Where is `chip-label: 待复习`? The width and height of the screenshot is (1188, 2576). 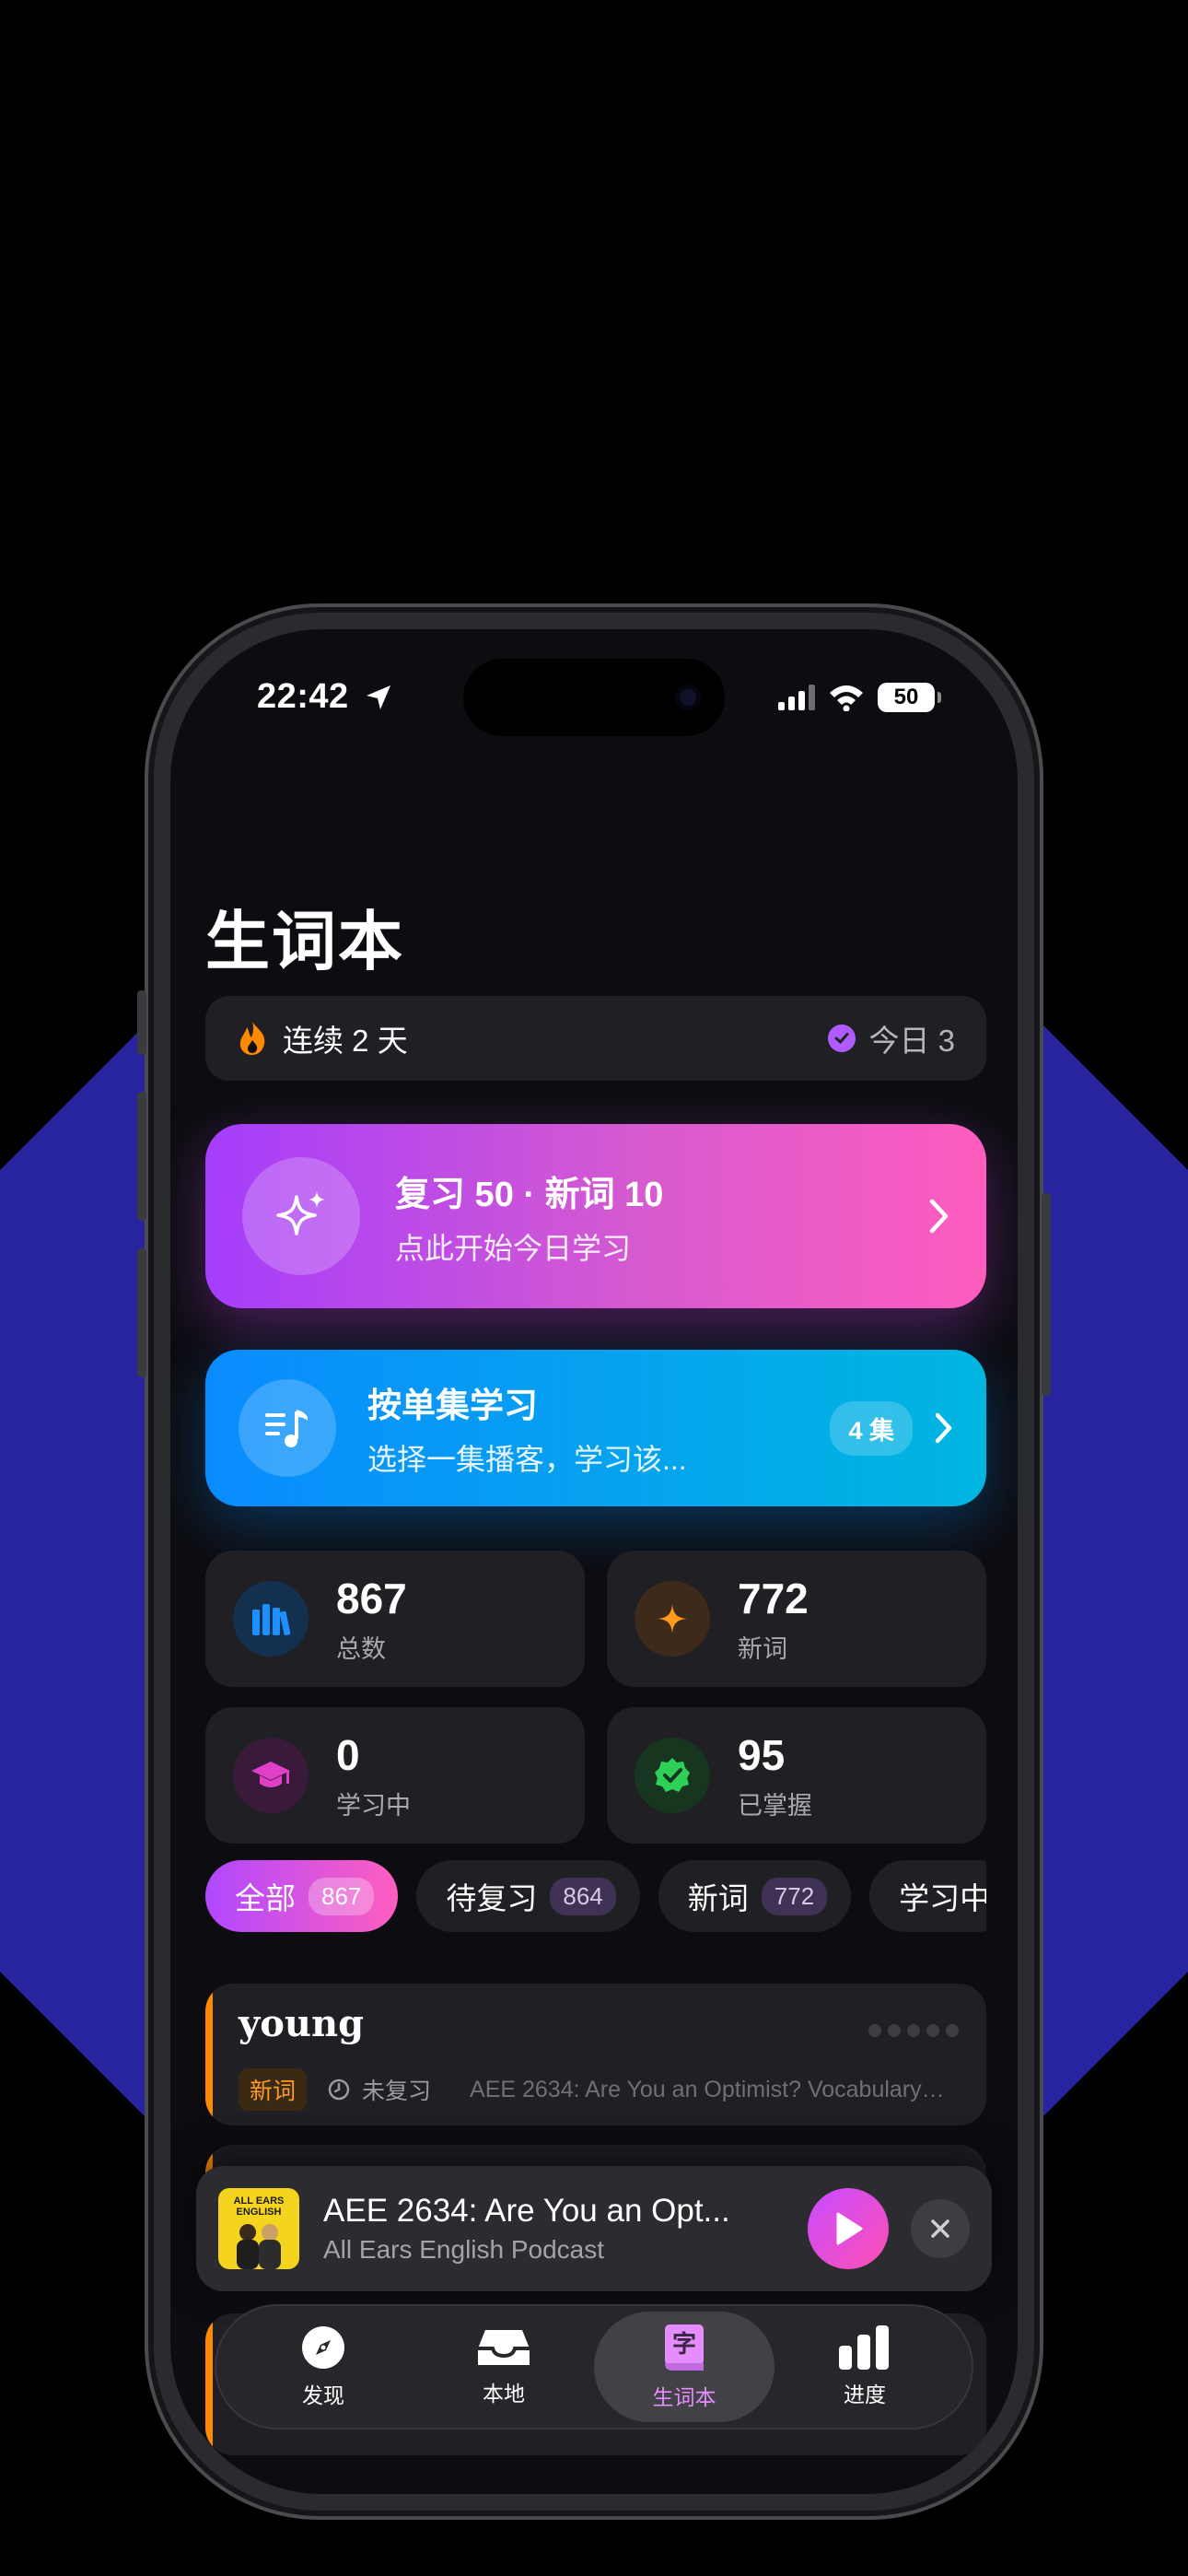 chip-label: 待复习 is located at coordinates (492, 1898).